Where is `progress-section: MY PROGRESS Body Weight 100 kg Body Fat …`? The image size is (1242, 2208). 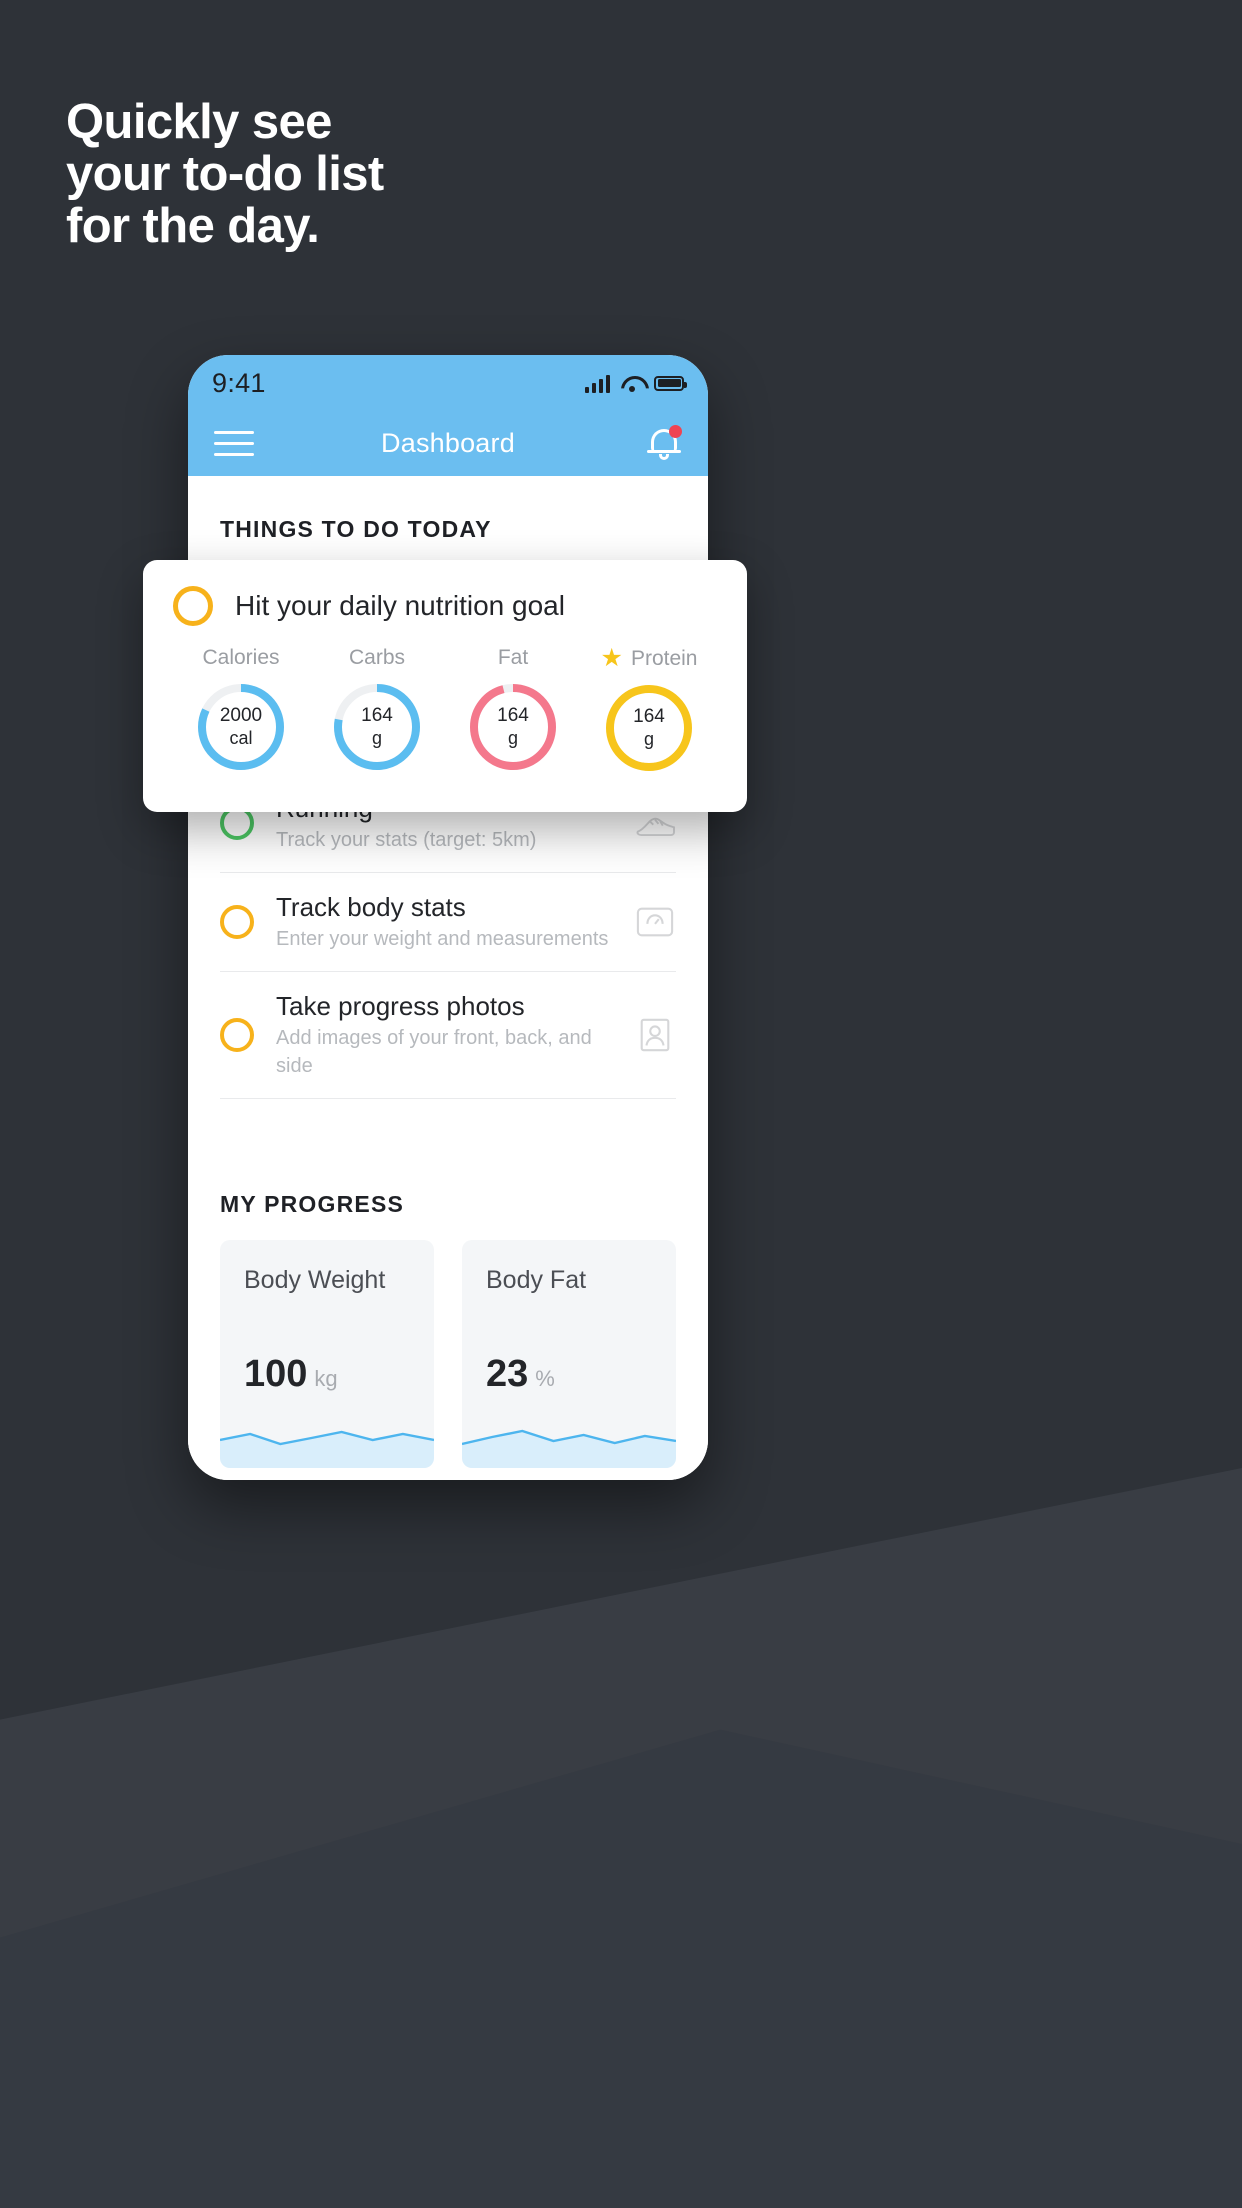
progress-section: MY PROGRESS Body Weight 100 kg Body Fat … is located at coordinates (448, 1335).